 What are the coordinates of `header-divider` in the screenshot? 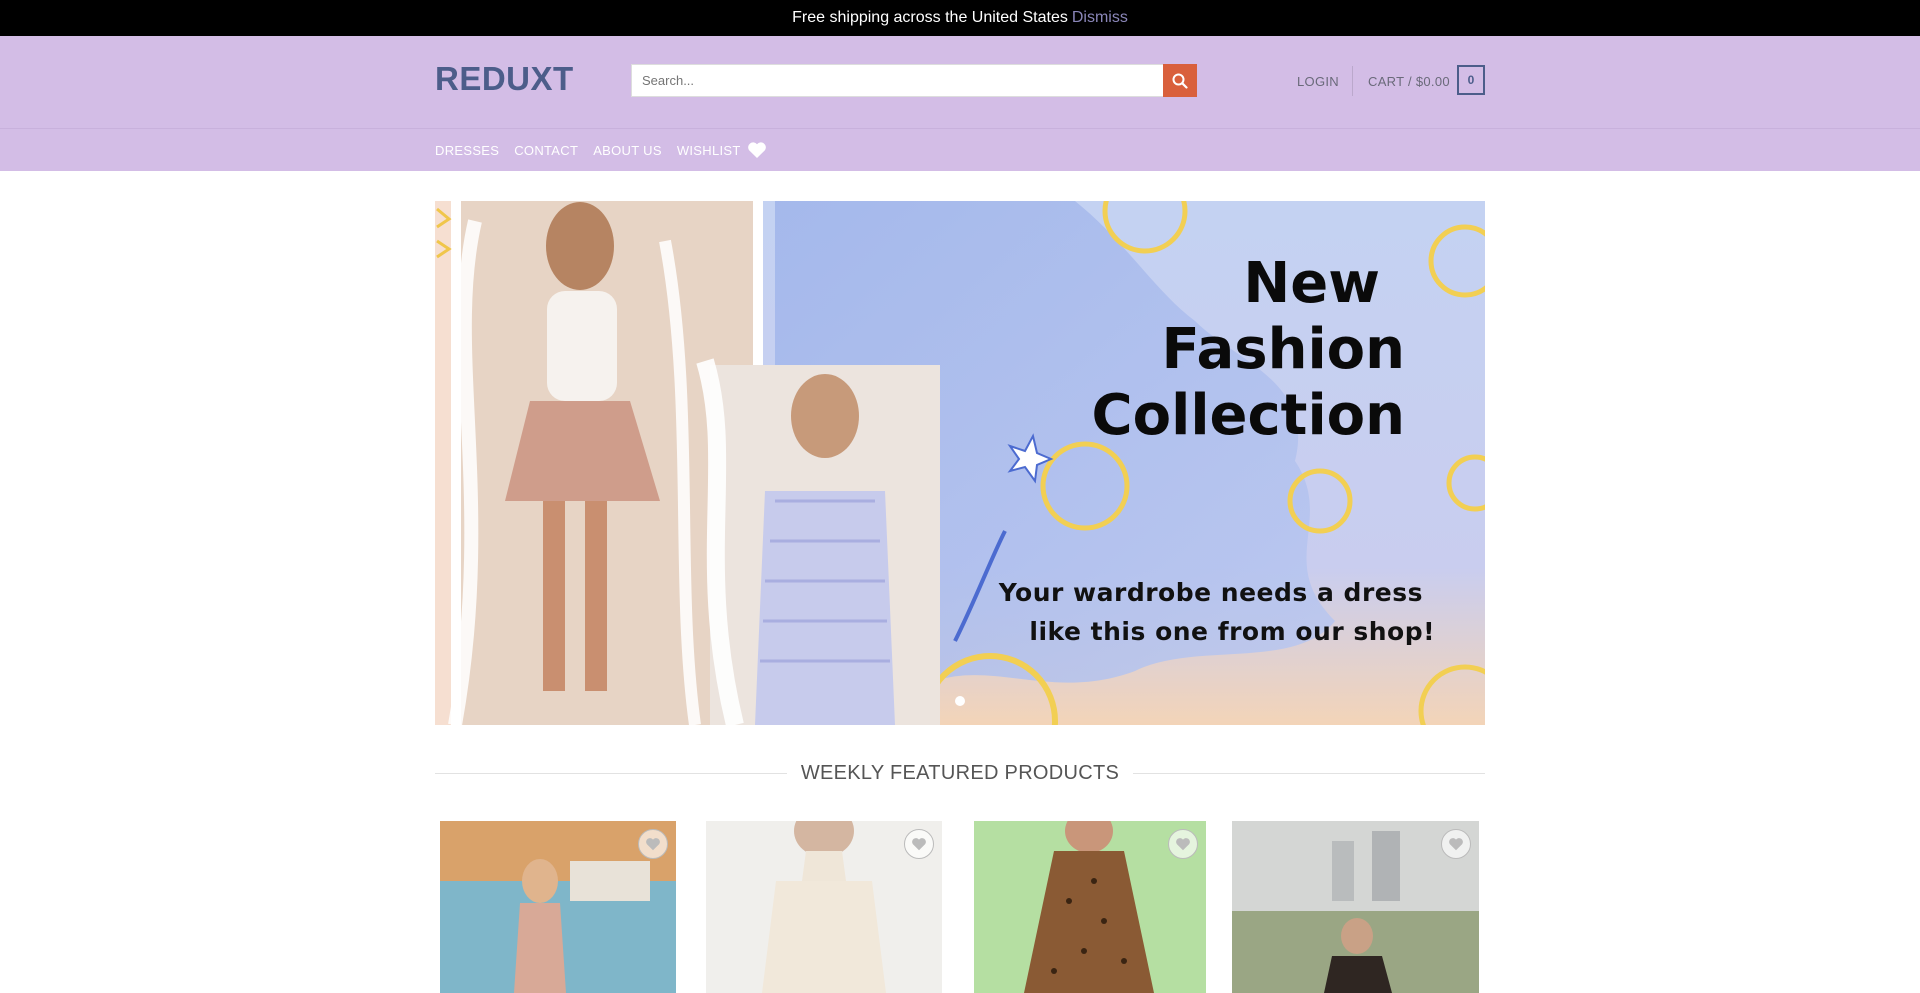 It's located at (1352, 81).